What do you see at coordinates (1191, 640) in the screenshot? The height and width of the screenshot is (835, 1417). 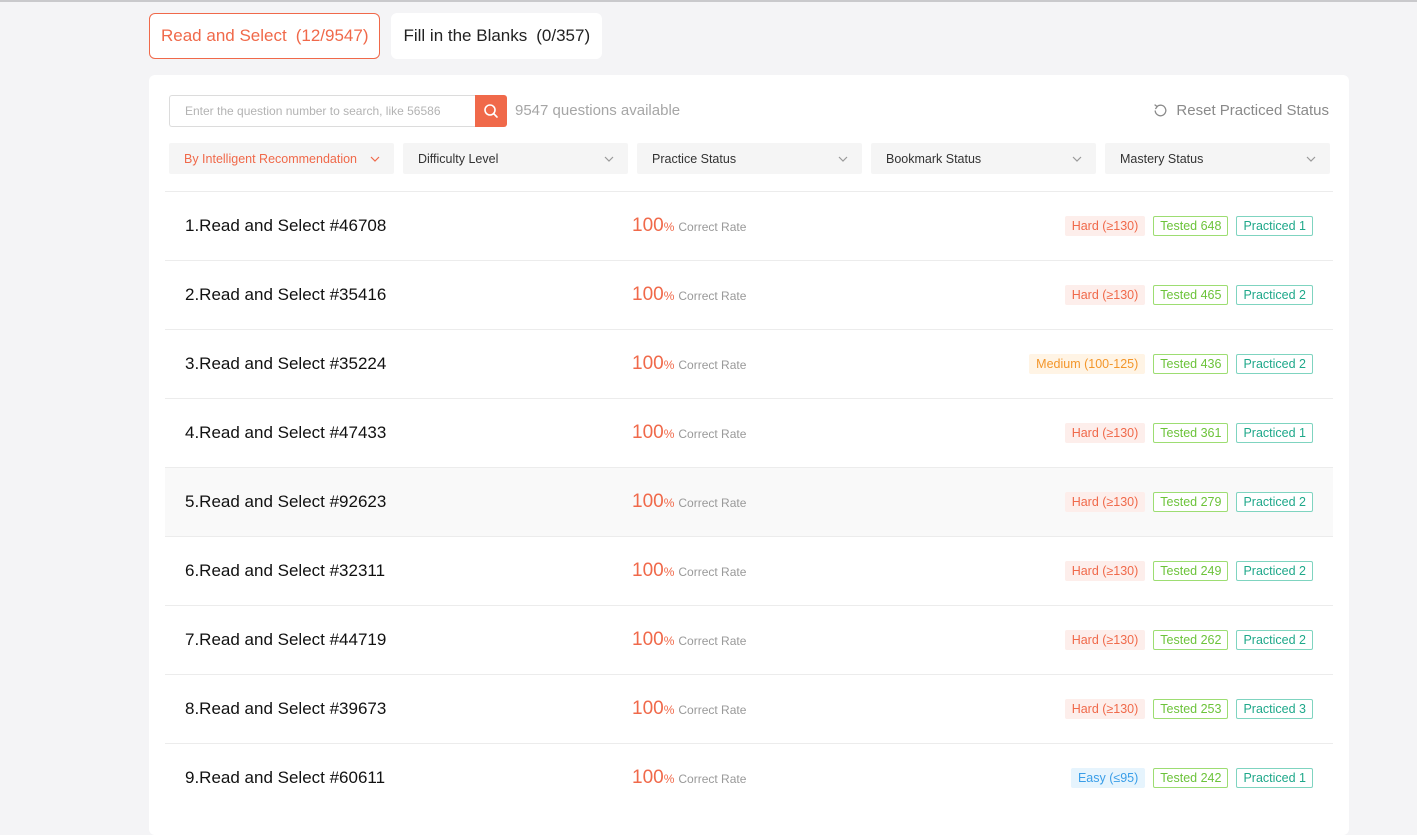 I see `tested-badge: Tested 262` at bounding box center [1191, 640].